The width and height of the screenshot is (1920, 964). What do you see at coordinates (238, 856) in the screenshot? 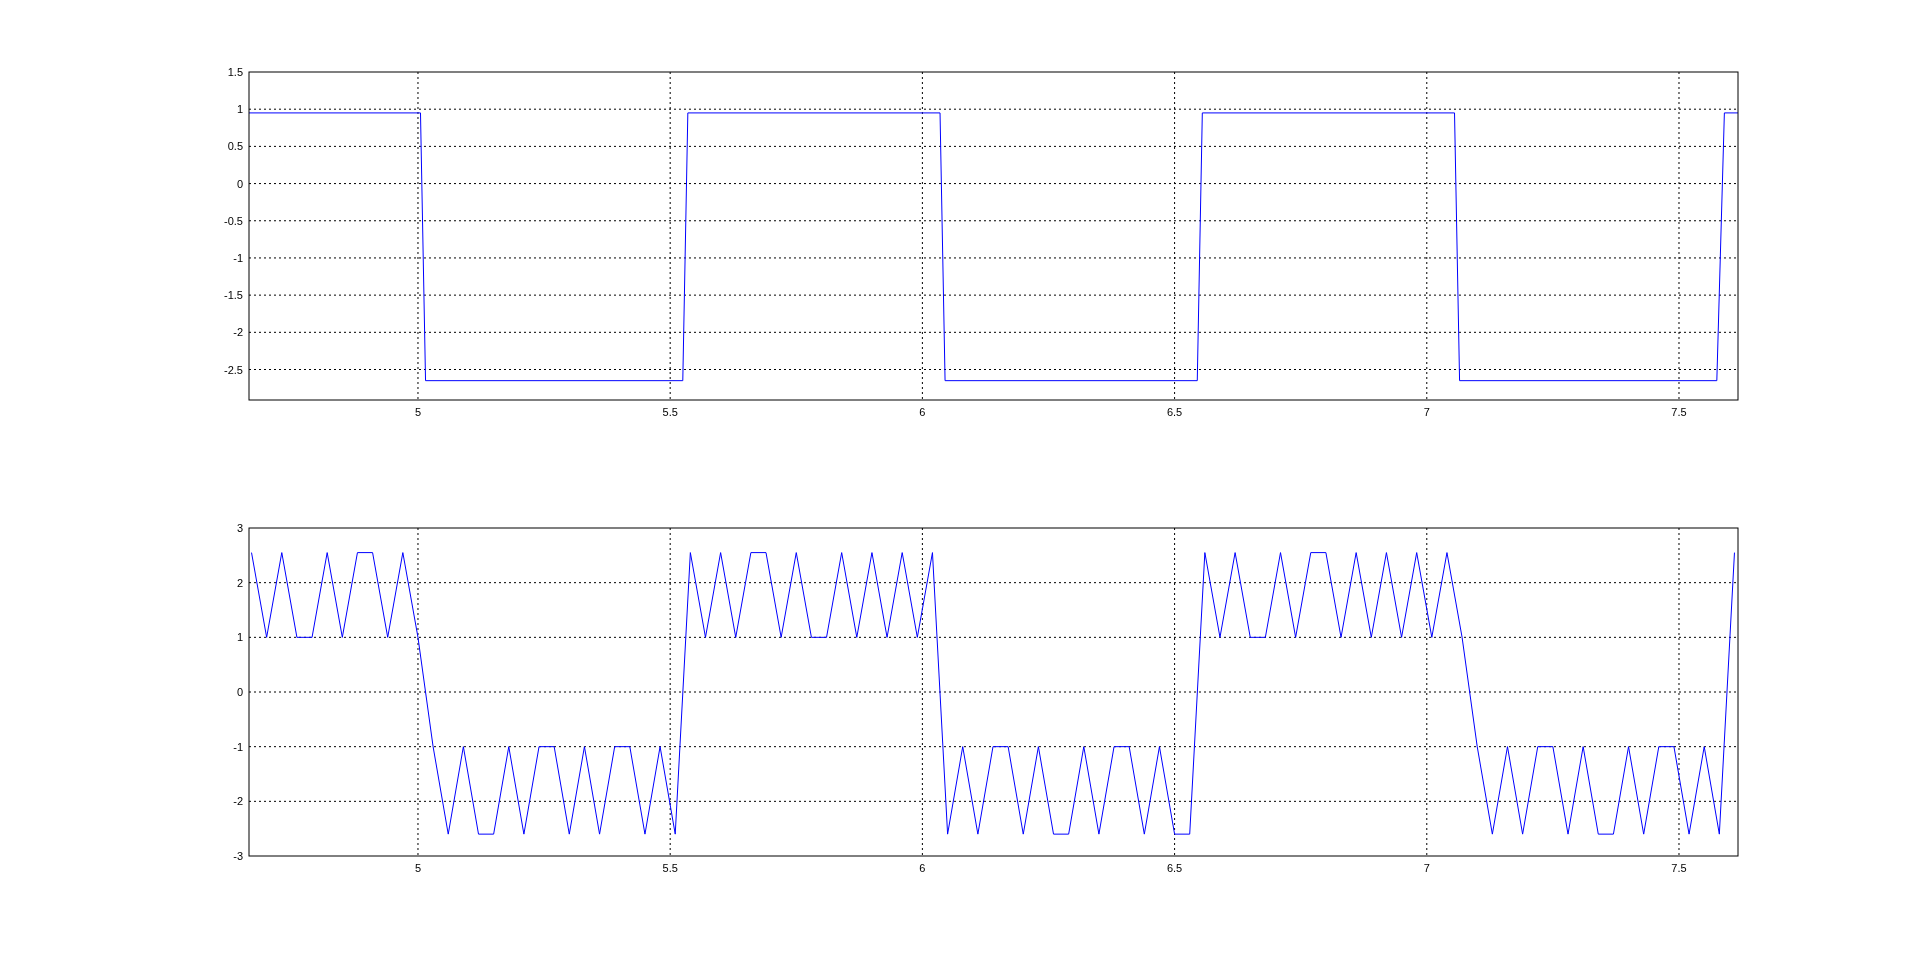
I see `y-tick-label: -3` at bounding box center [238, 856].